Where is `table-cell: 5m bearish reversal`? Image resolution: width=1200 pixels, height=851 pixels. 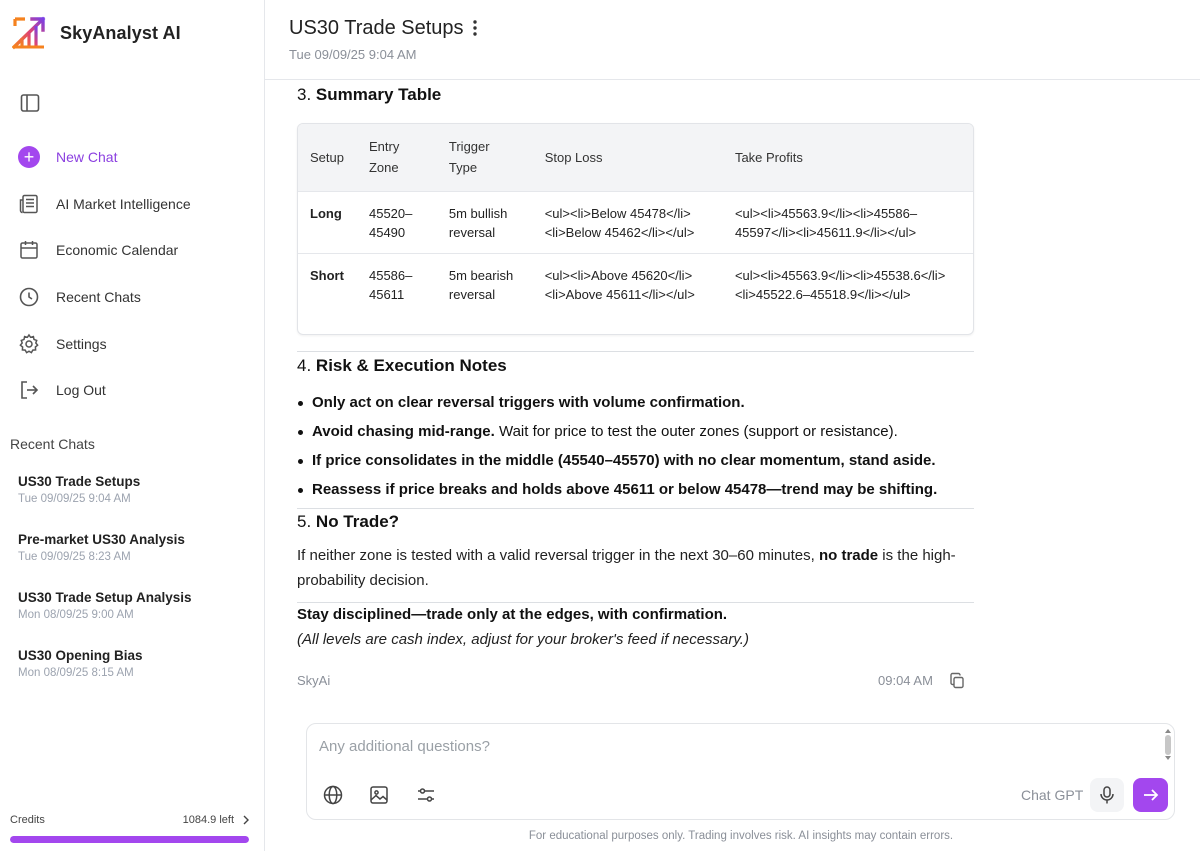
table-cell: 5m bearish reversal is located at coordinates (484, 293).